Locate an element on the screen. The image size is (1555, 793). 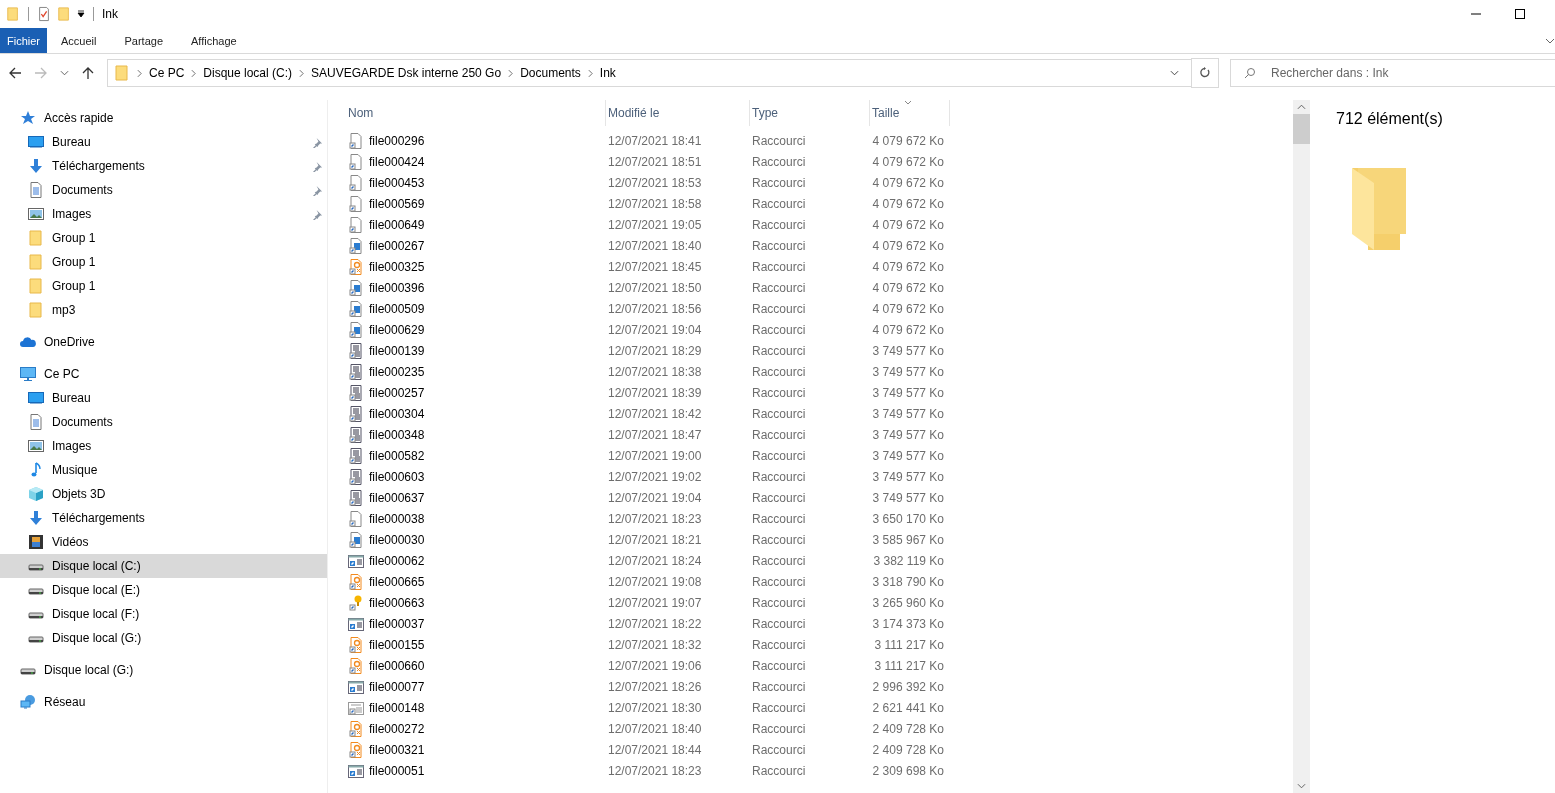
file-row: file000663 12/07/2021 19:07 Raccourci 3 265 960 Ko is located at coordinates (819, 602).